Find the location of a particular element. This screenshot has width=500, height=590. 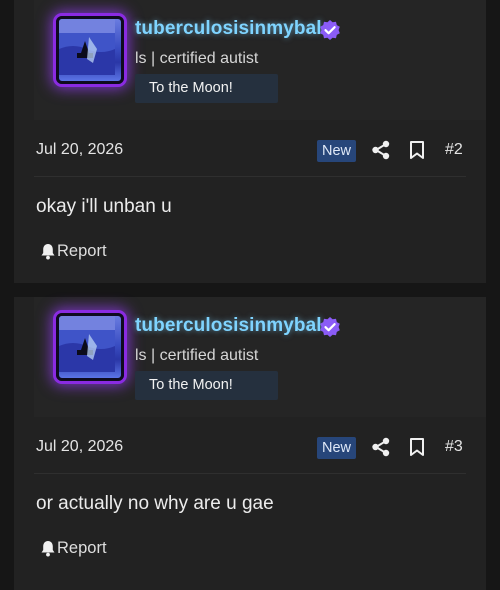

post-message: or actually no why are u gae is located at coordinates (155, 503).